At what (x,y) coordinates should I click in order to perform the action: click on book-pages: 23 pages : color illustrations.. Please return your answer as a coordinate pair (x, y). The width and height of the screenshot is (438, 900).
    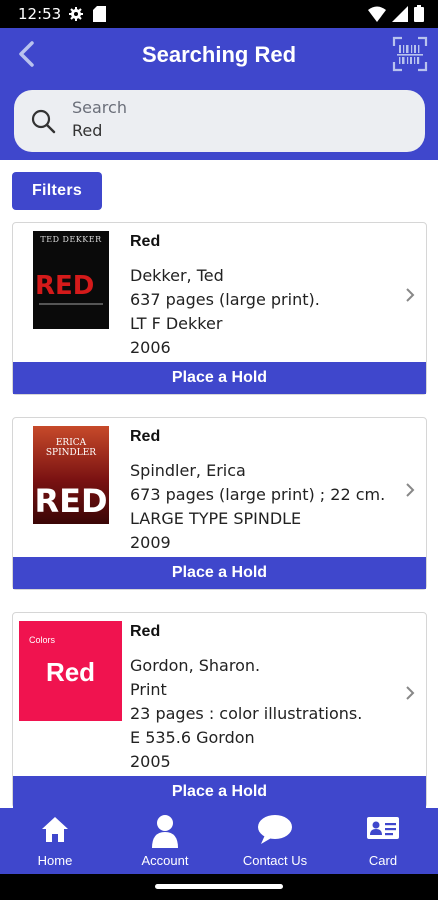
    Looking at the image, I should click on (246, 713).